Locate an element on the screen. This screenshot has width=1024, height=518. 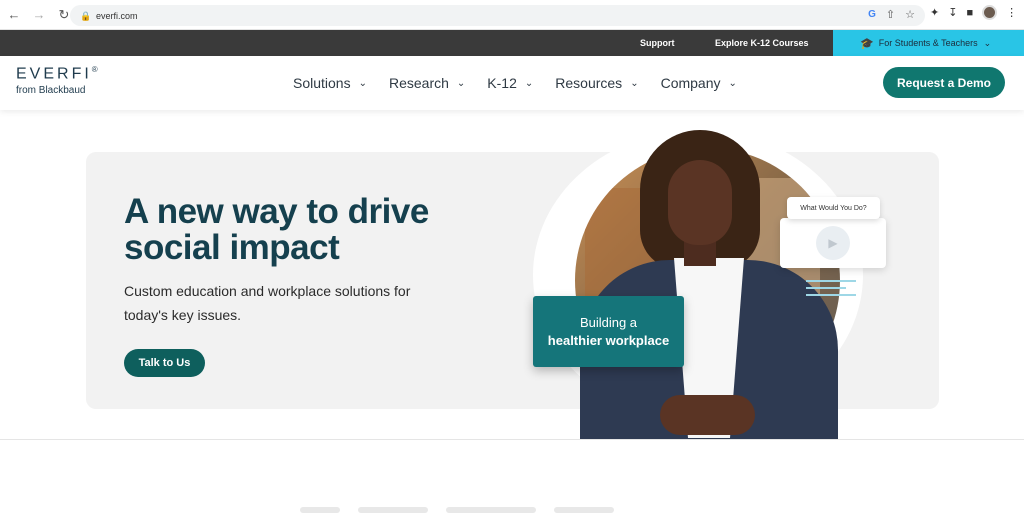
registered-mark: ® is located at coordinates (94, 69).